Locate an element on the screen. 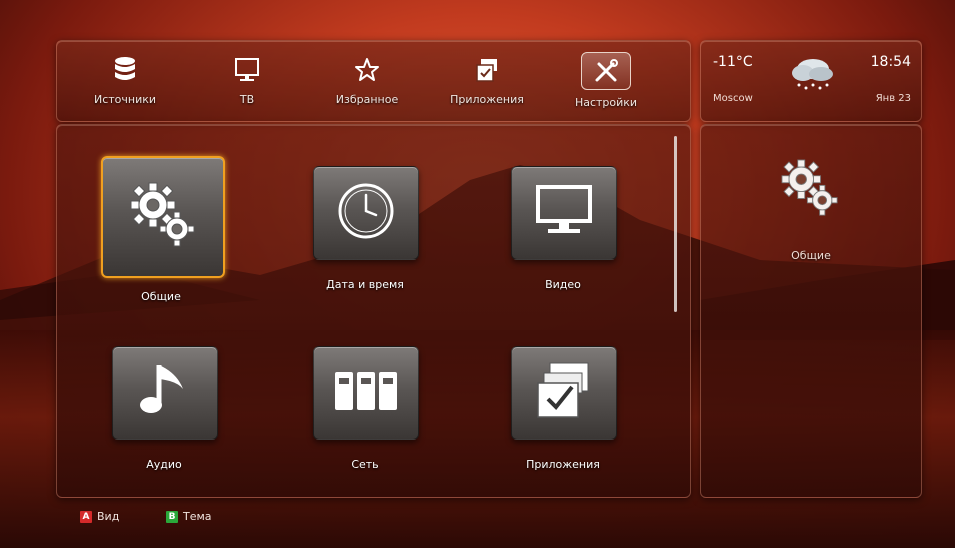 The height and width of the screenshot is (548, 955). hint-view-label: Вид is located at coordinates (108, 516).